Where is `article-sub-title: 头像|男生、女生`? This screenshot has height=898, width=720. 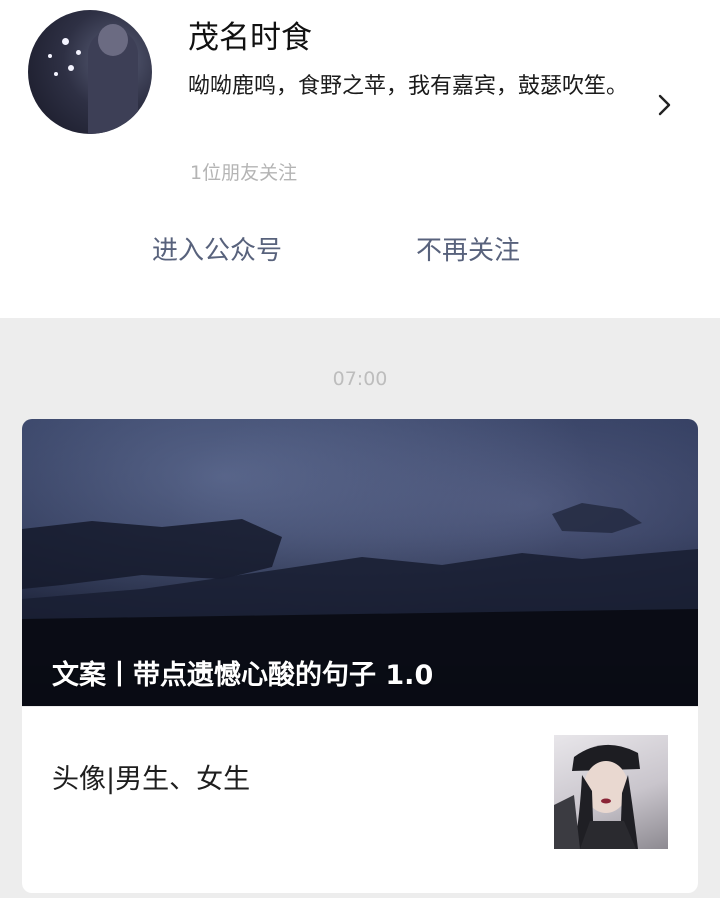 article-sub-title: 头像|男生、女生 is located at coordinates (151, 776).